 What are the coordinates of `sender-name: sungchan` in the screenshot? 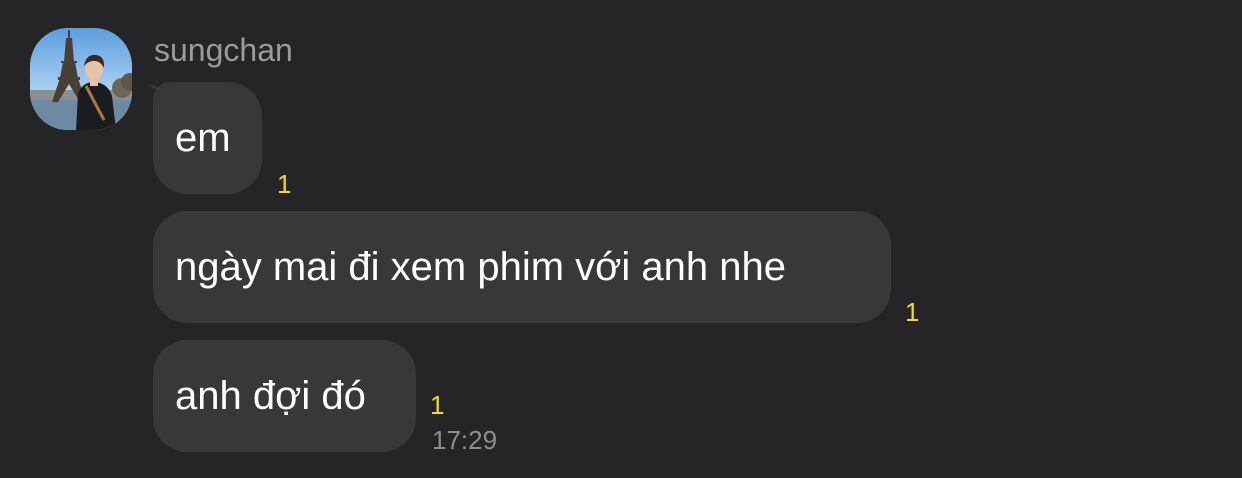 It's located at (223, 50).